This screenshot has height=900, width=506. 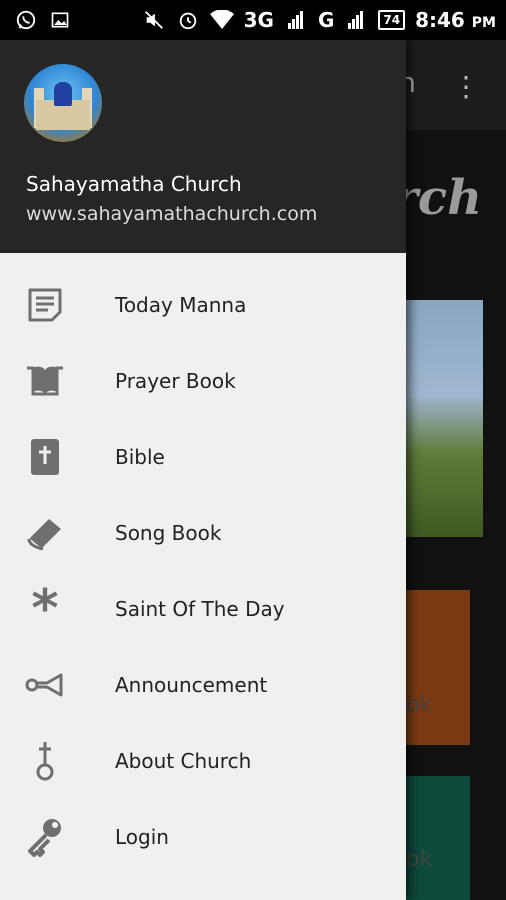 I want to click on whatsapp-icon, so click(x=26, y=20).